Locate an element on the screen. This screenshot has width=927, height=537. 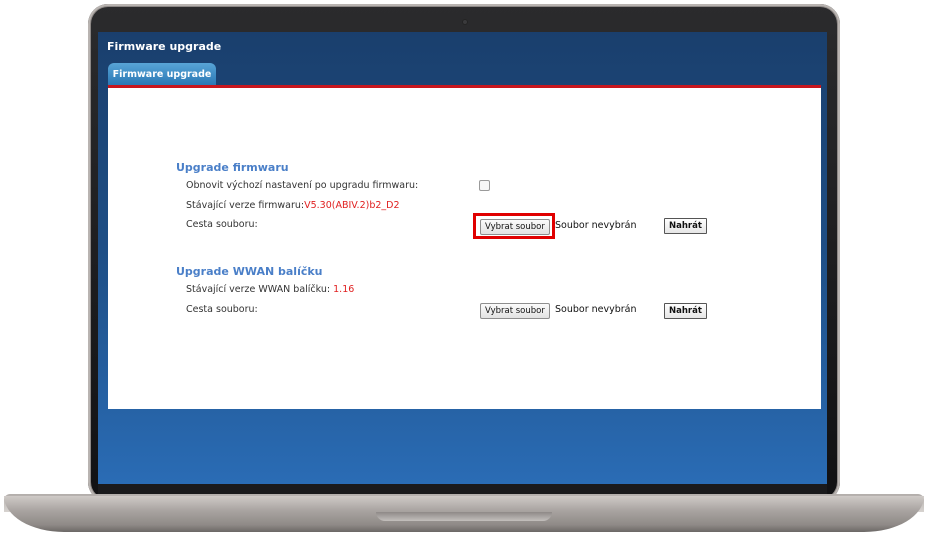
laptop-notch is located at coordinates (464, 516).